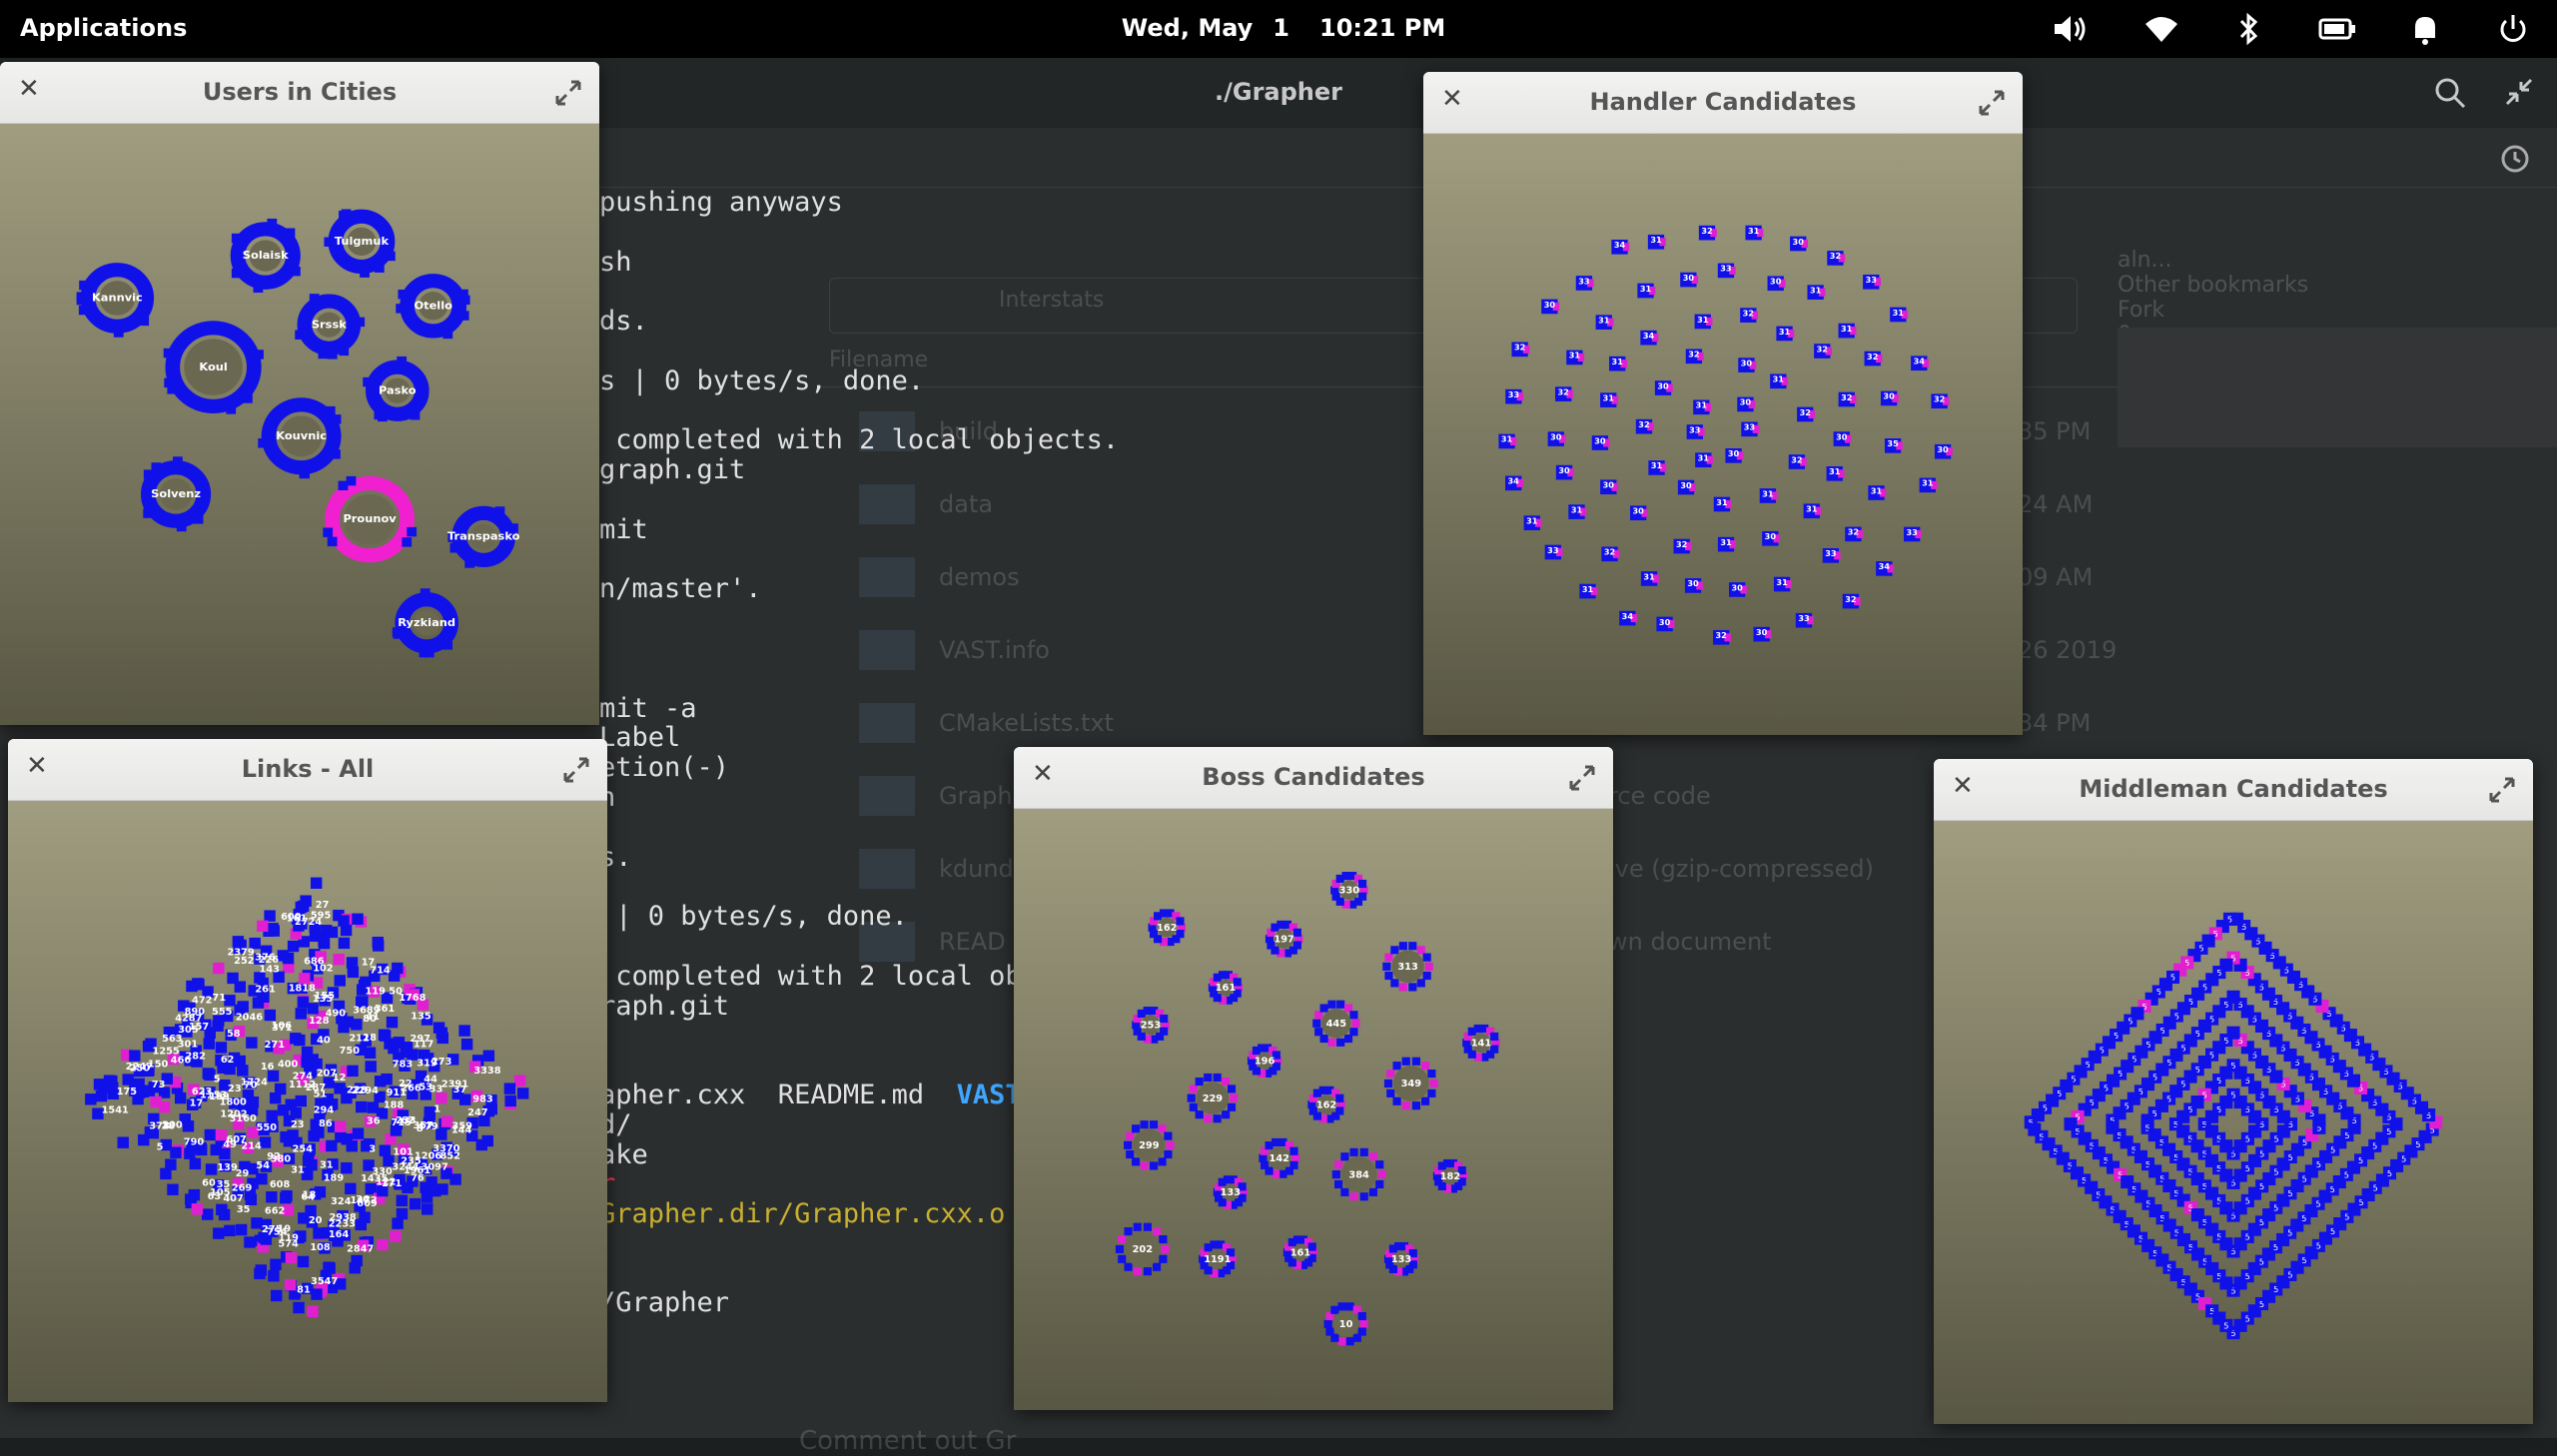  I want to click on city-cluster: Solvenz, so click(176, 494).